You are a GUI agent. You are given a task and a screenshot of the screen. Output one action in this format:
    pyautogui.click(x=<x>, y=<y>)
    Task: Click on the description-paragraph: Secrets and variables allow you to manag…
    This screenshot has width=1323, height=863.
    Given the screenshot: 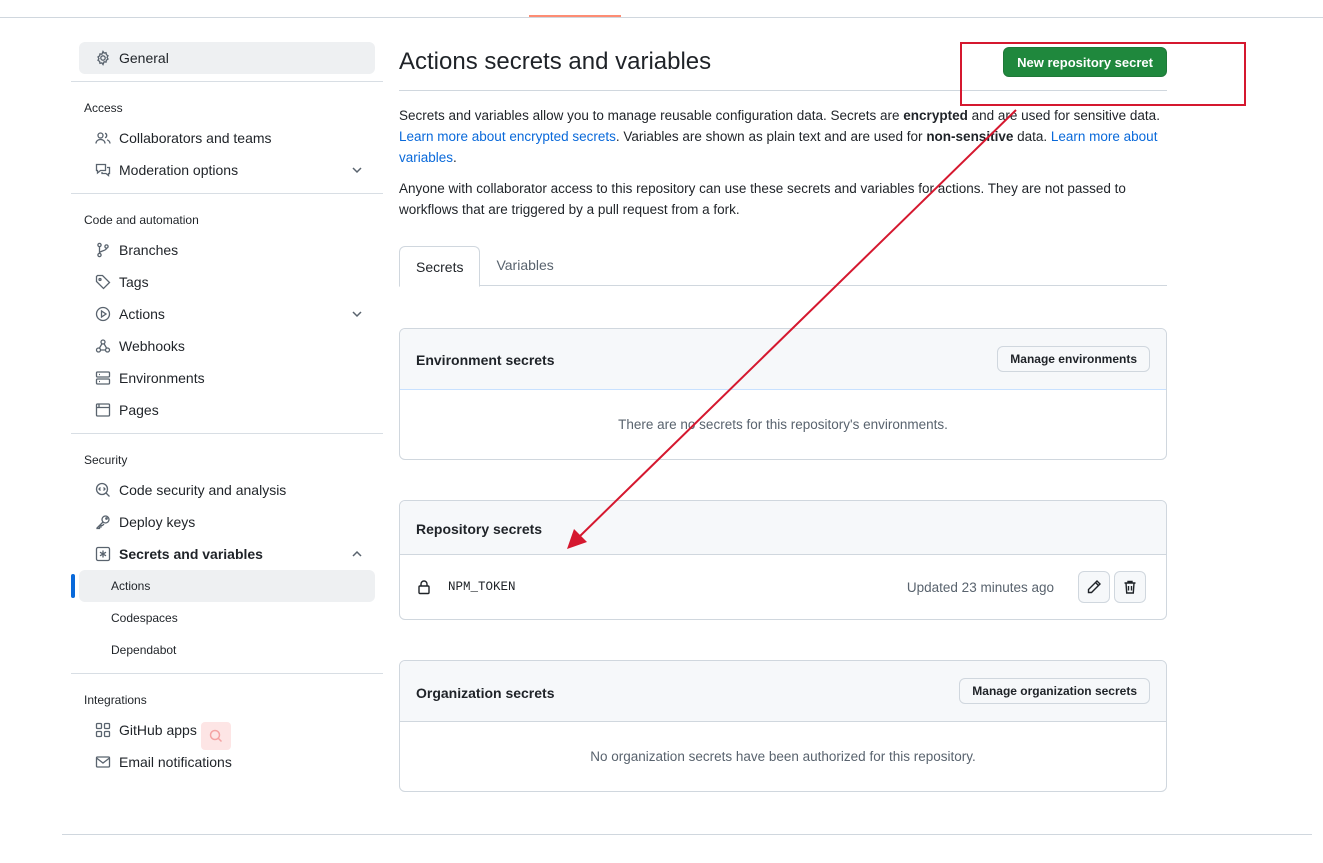 What is the action you would take?
    pyautogui.click(x=783, y=136)
    